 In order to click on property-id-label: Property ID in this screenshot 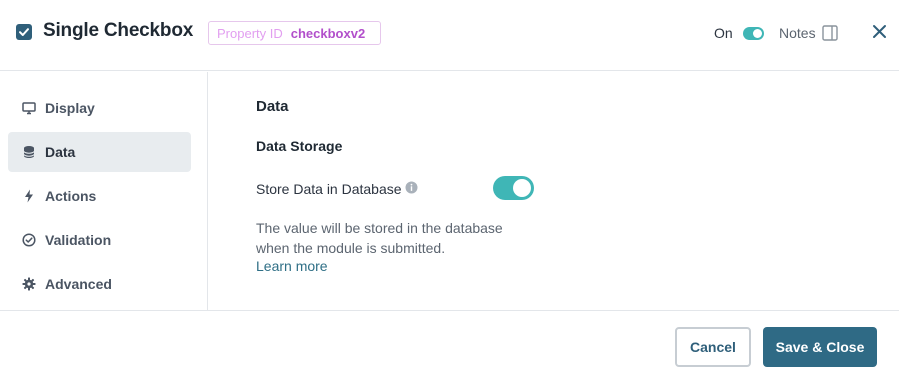, I will do `click(250, 33)`.